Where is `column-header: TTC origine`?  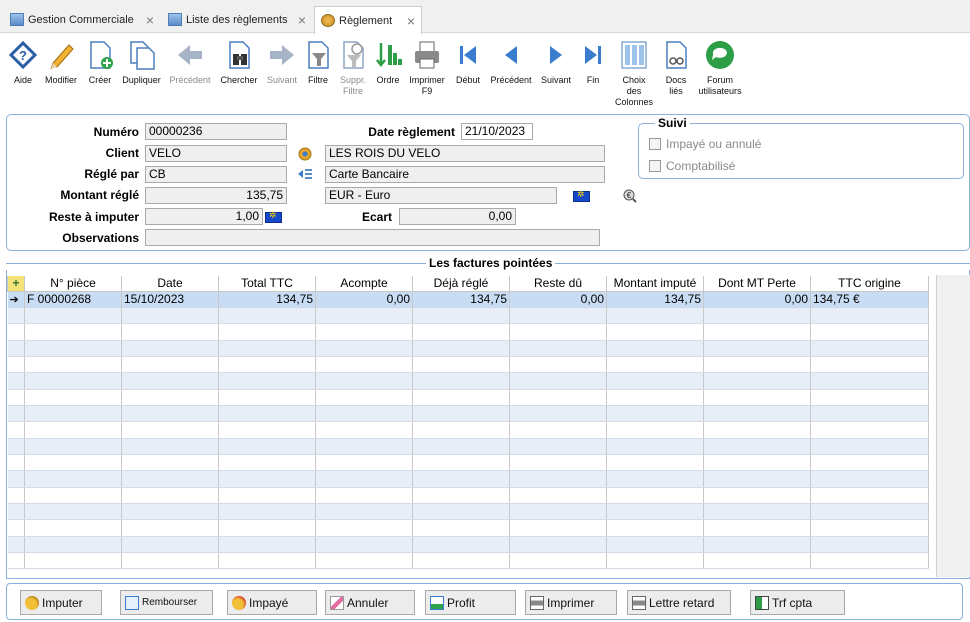
column-header: TTC origine is located at coordinates (869, 284).